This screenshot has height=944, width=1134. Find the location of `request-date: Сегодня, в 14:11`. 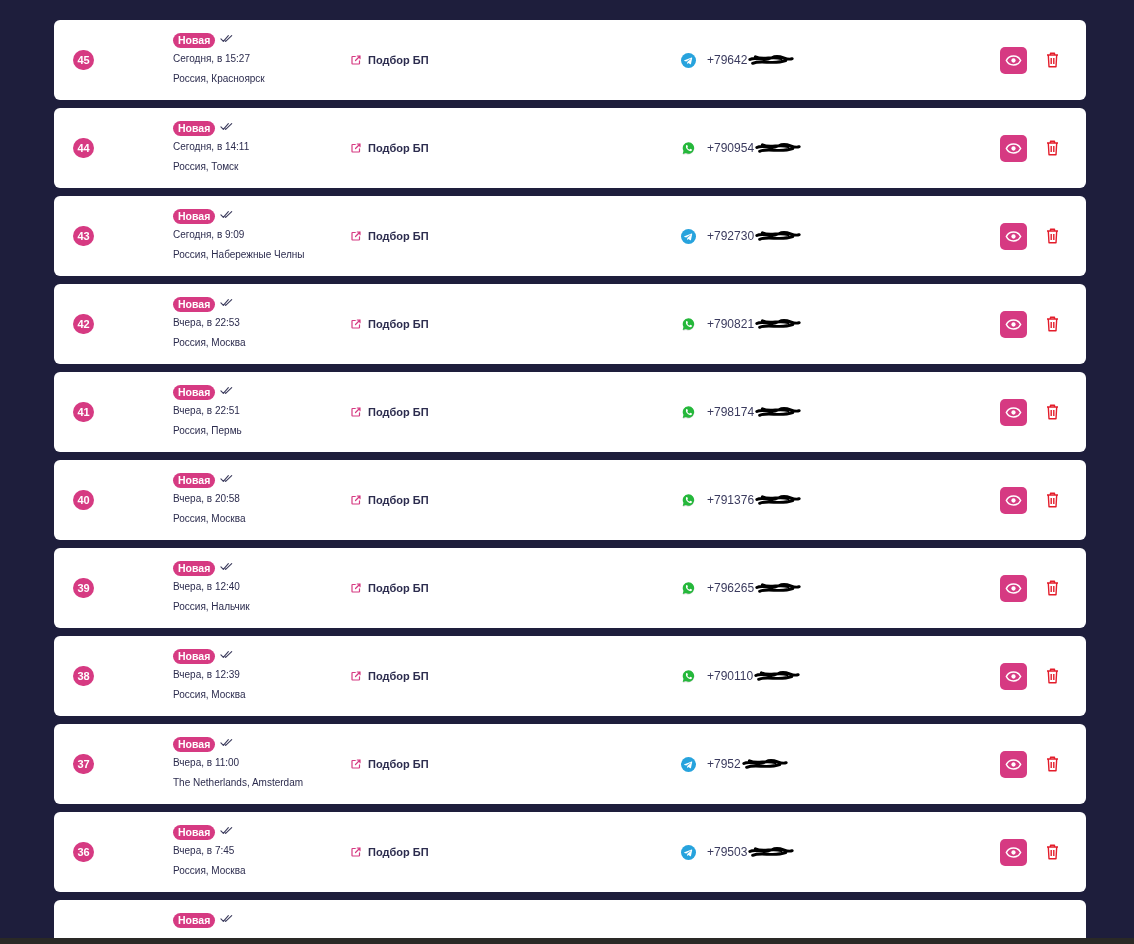

request-date: Сегодня, в 14:11 is located at coordinates (211, 147).